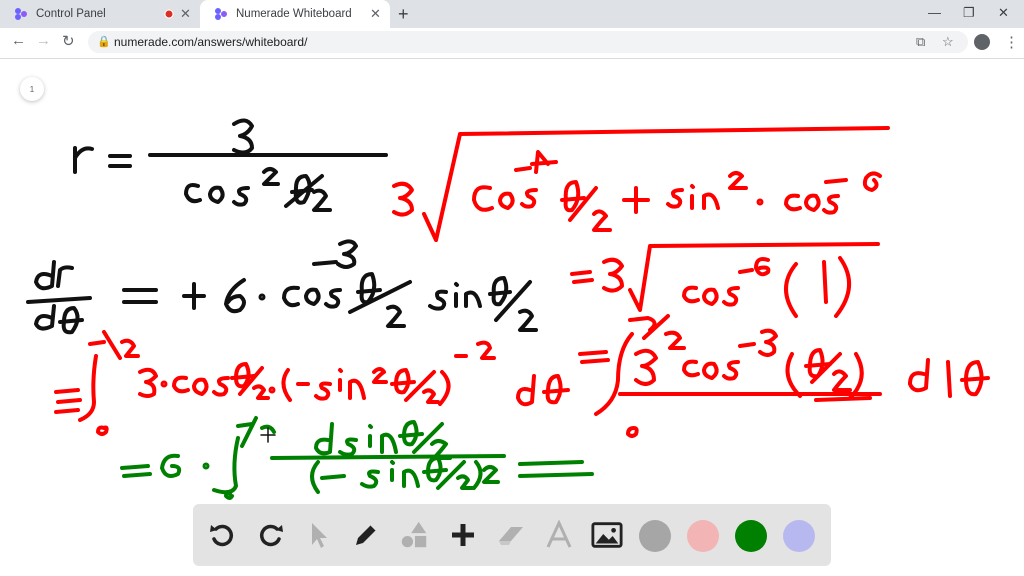 This screenshot has height=576, width=1024. I want to click on tab-title: Numerade Whiteboard, so click(294, 14).